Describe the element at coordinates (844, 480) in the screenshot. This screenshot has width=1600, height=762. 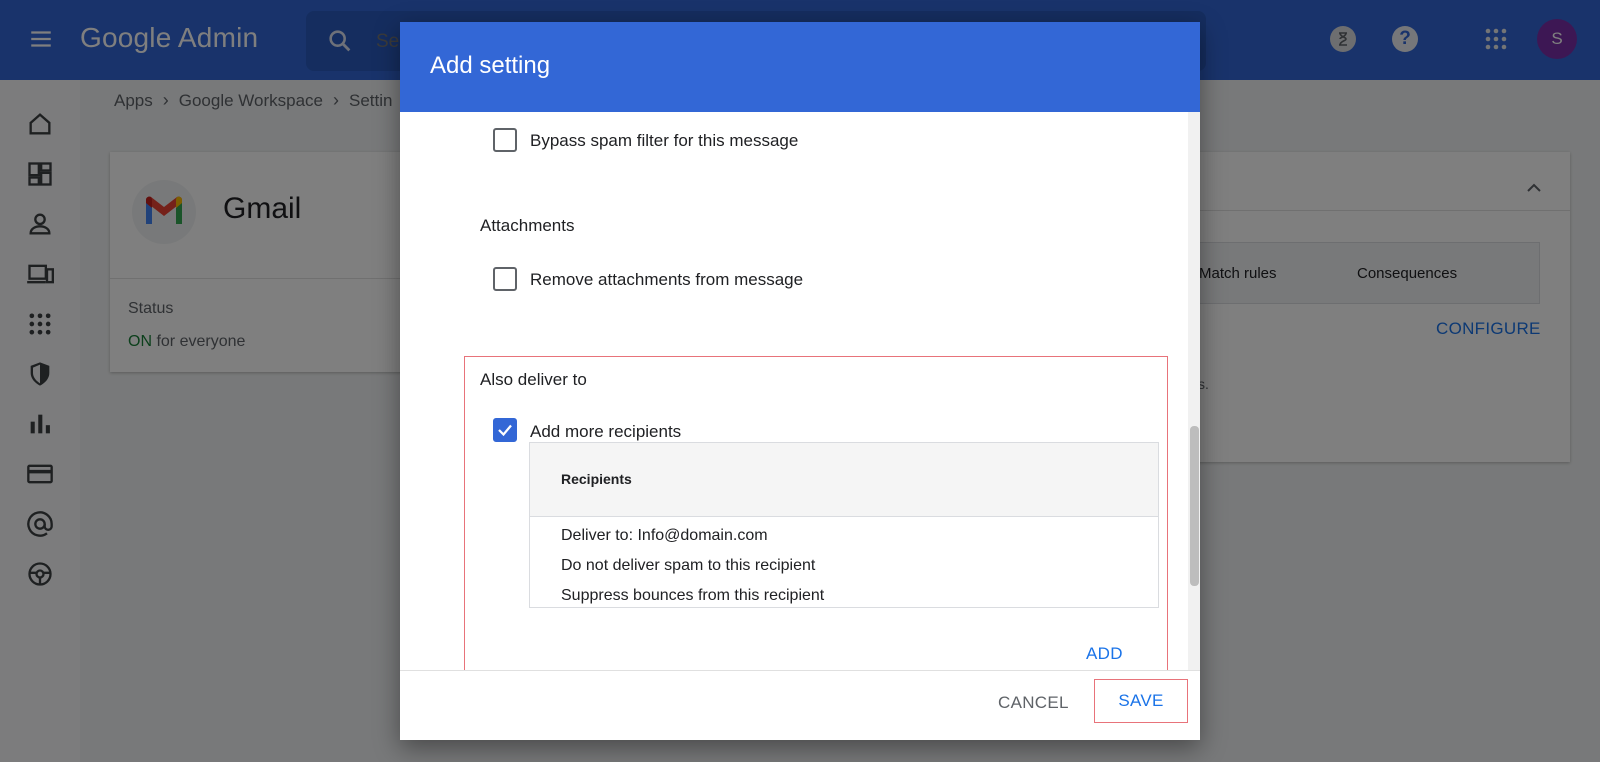
I see `recipients-table-header: Recipients` at that location.